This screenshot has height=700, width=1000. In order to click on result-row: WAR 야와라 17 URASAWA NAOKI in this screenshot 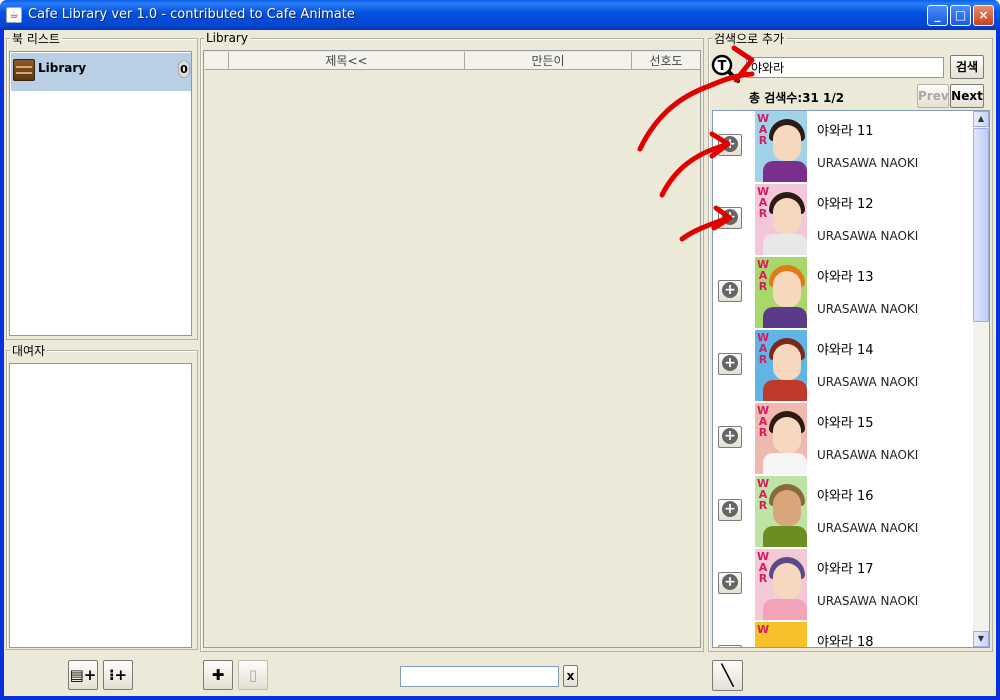, I will do `click(842, 585)`.